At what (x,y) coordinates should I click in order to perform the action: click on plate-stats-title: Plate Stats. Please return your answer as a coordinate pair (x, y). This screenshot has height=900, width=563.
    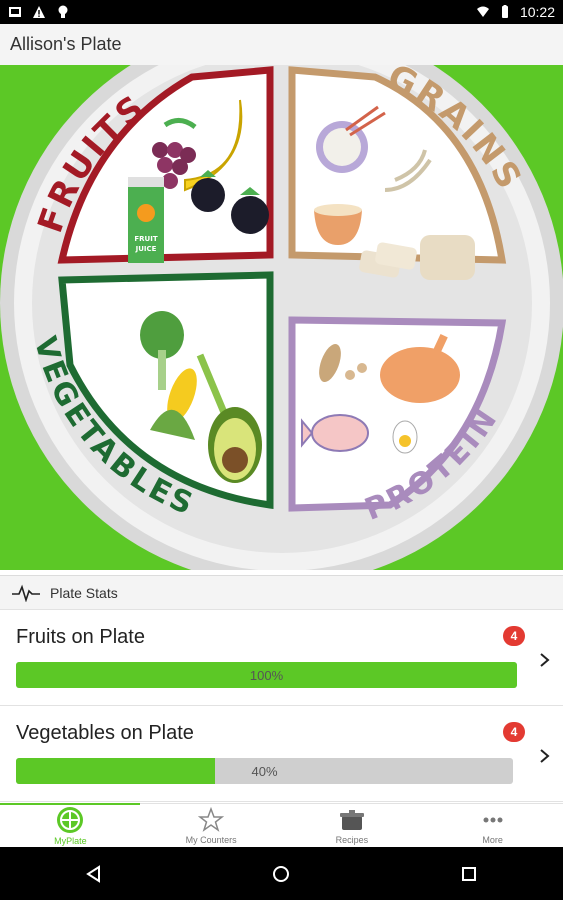
    Looking at the image, I should click on (84, 592).